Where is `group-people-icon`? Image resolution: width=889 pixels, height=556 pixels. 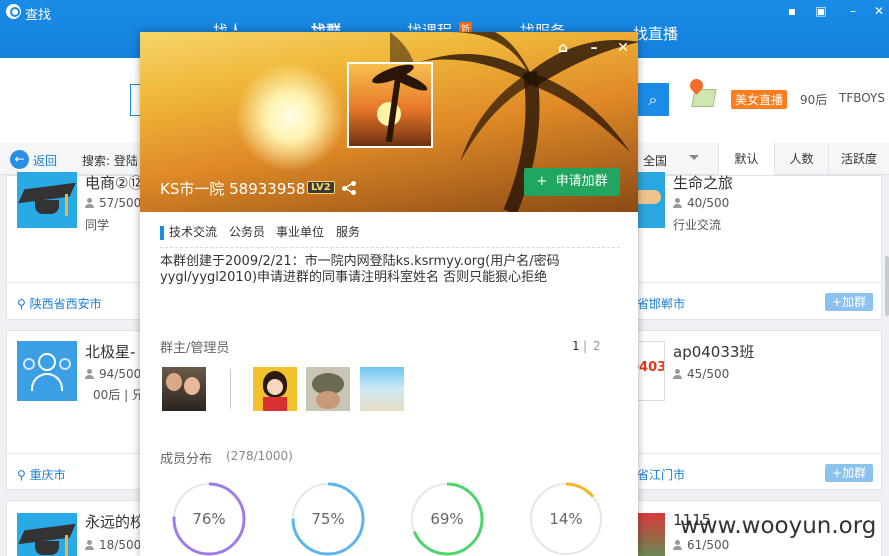
group-people-icon is located at coordinates (47, 371).